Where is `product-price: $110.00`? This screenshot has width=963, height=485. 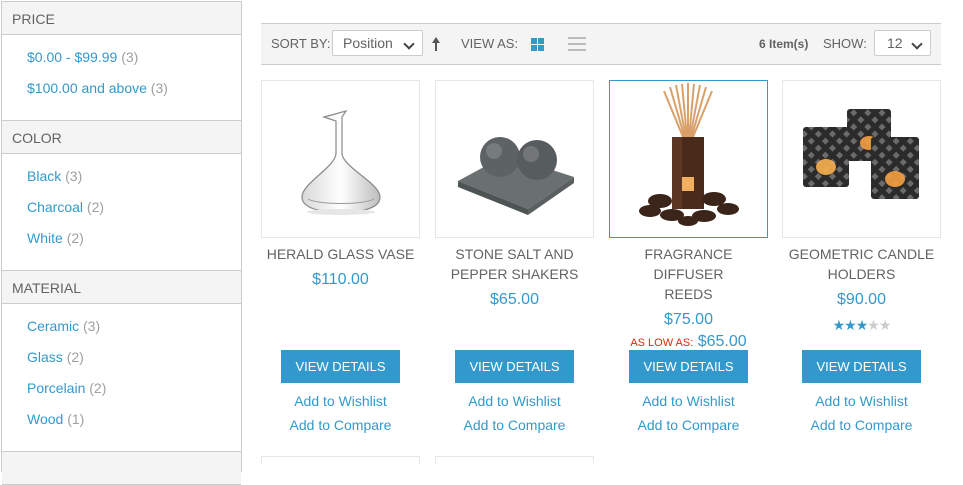
product-price: $110.00 is located at coordinates (340, 279).